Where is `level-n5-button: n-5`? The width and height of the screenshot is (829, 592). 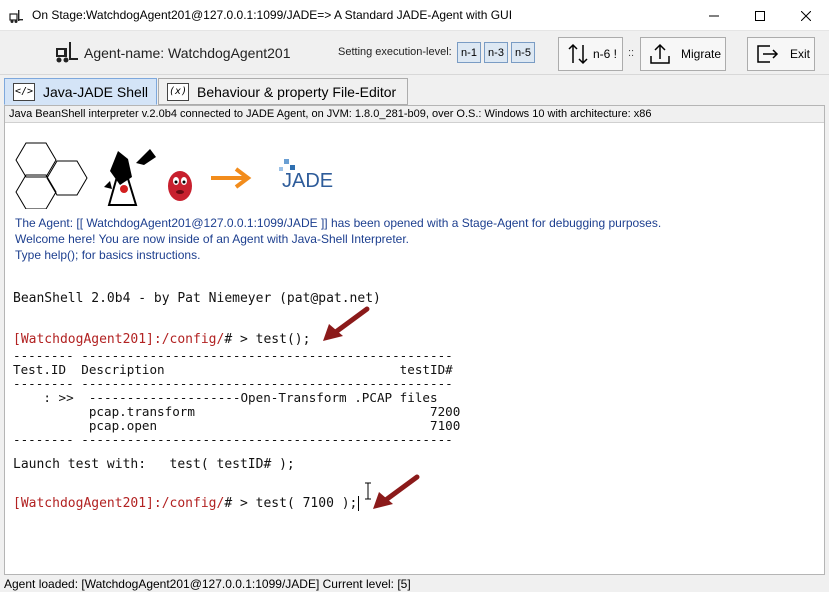
level-n5-button: n-5 is located at coordinates (523, 52).